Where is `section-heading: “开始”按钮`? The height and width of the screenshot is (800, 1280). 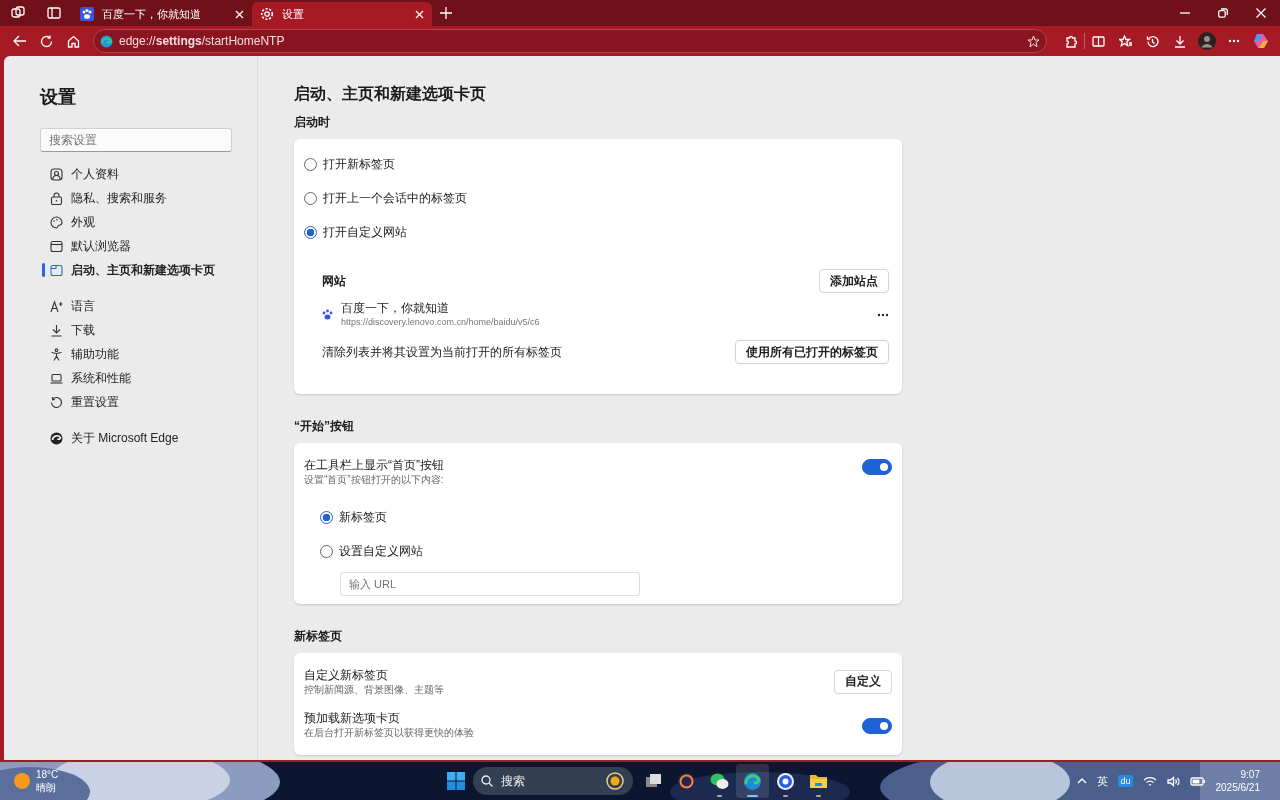 section-heading: “开始”按钮 is located at coordinates (324, 426).